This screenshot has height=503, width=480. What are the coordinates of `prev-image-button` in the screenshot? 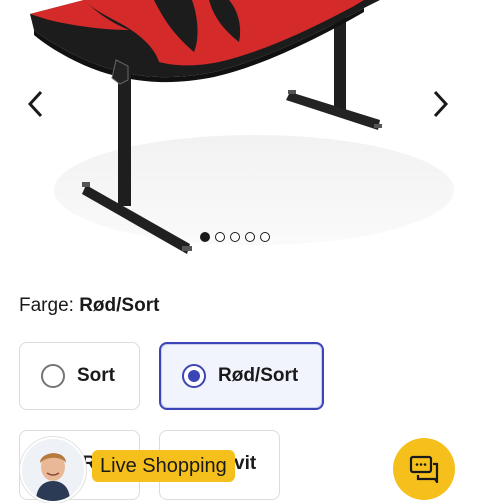 It's located at (35, 104).